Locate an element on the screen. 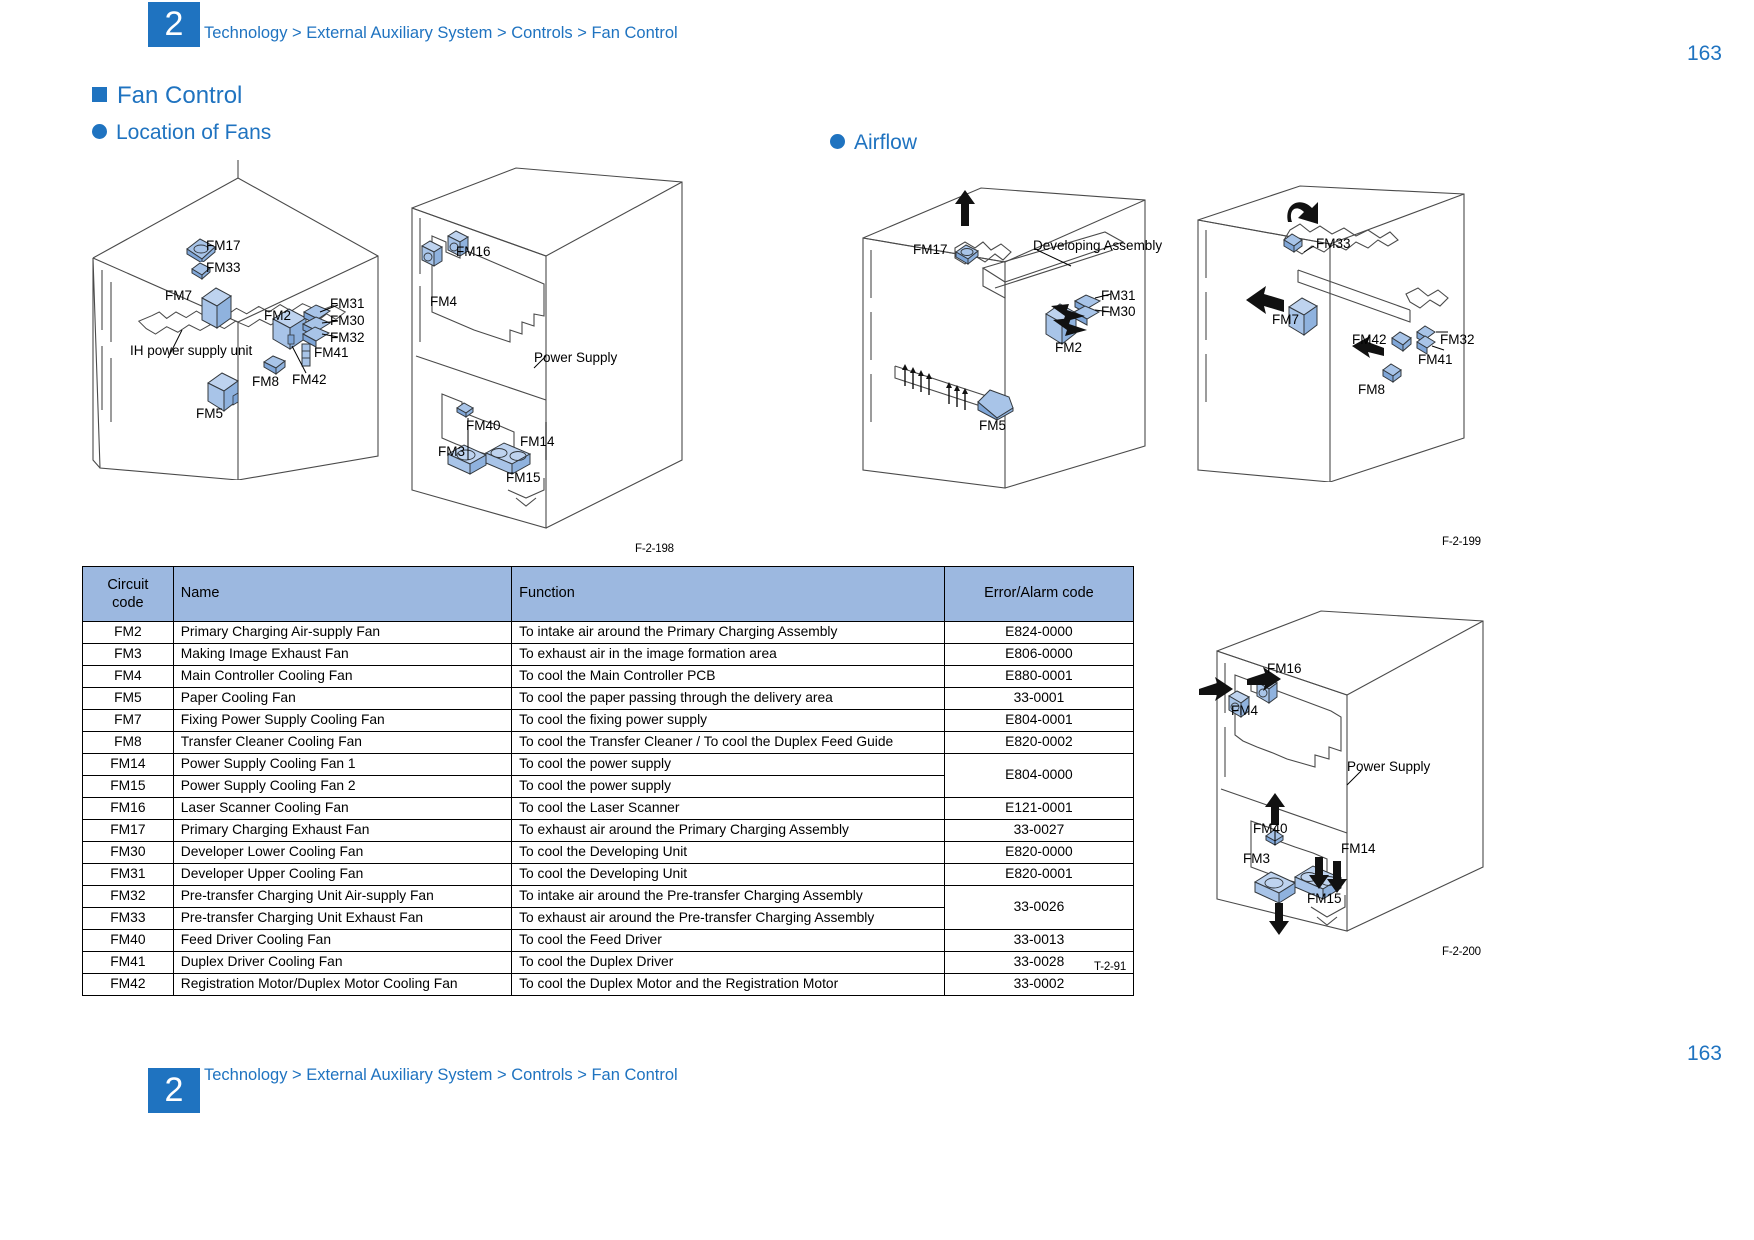  label-power-supply-bottom: Power Supply is located at coordinates (1389, 766).